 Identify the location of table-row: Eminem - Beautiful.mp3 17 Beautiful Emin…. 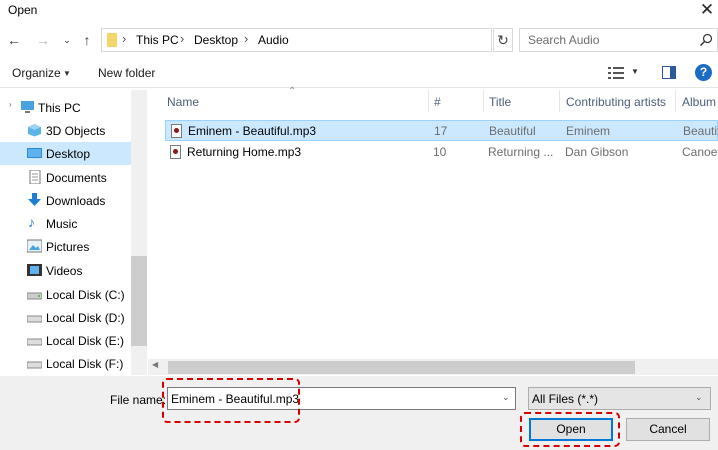
(441, 130).